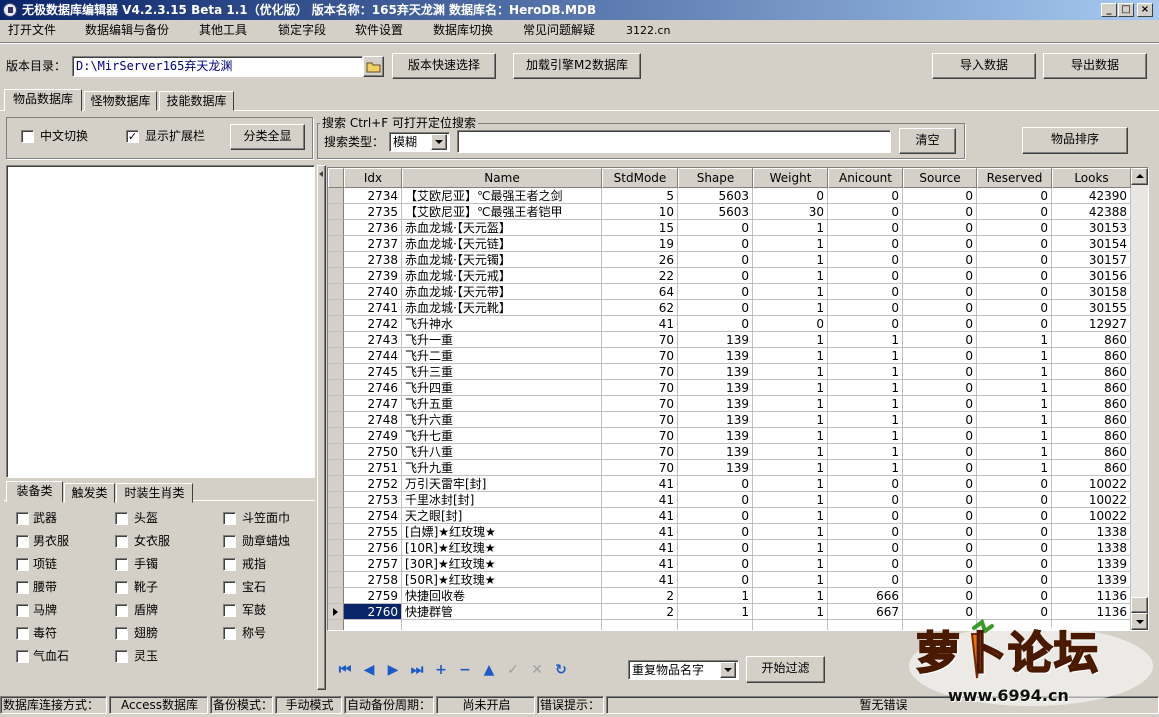 The height and width of the screenshot is (717, 1159). Describe the element at coordinates (865, 612) in the screenshot. I see `cell-anicount: 667` at that location.